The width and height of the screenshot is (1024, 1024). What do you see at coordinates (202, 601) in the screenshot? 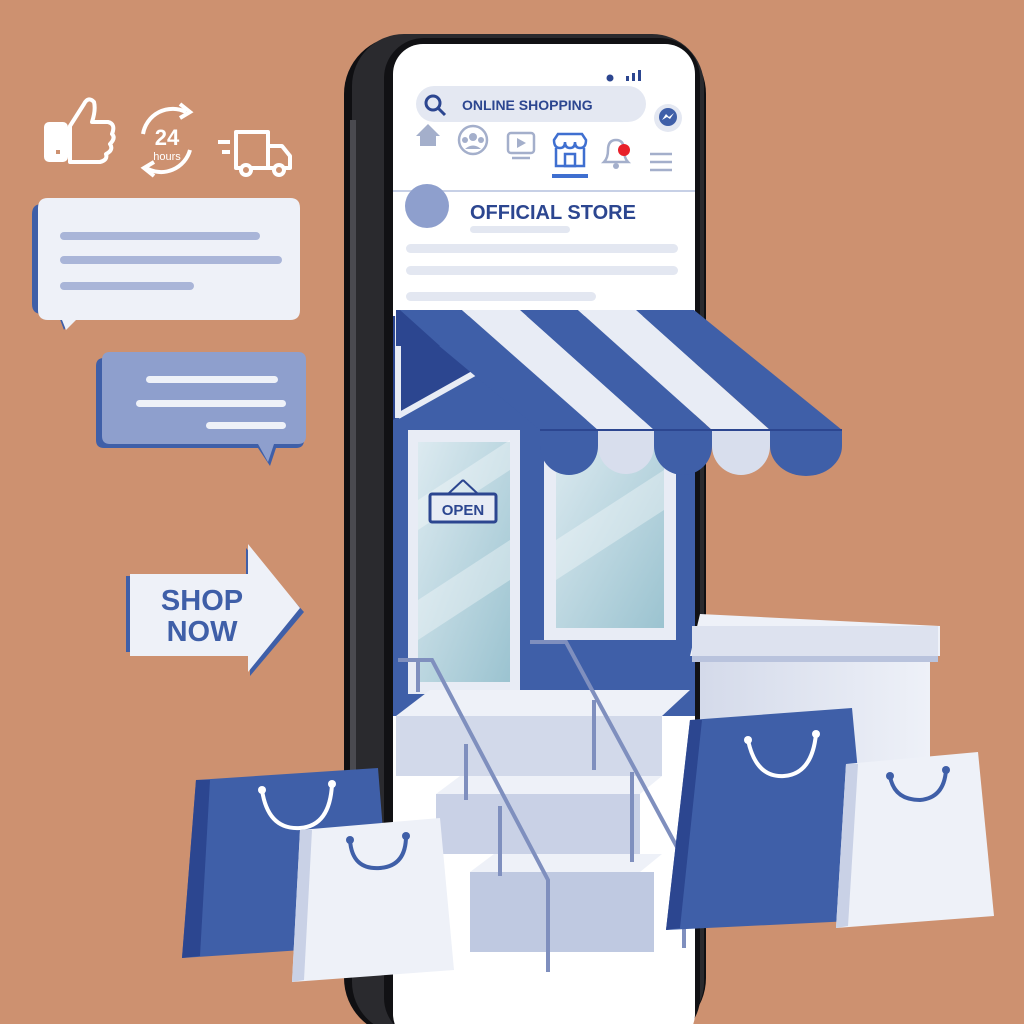
I see `shop-now-line1: SHOP` at bounding box center [202, 601].